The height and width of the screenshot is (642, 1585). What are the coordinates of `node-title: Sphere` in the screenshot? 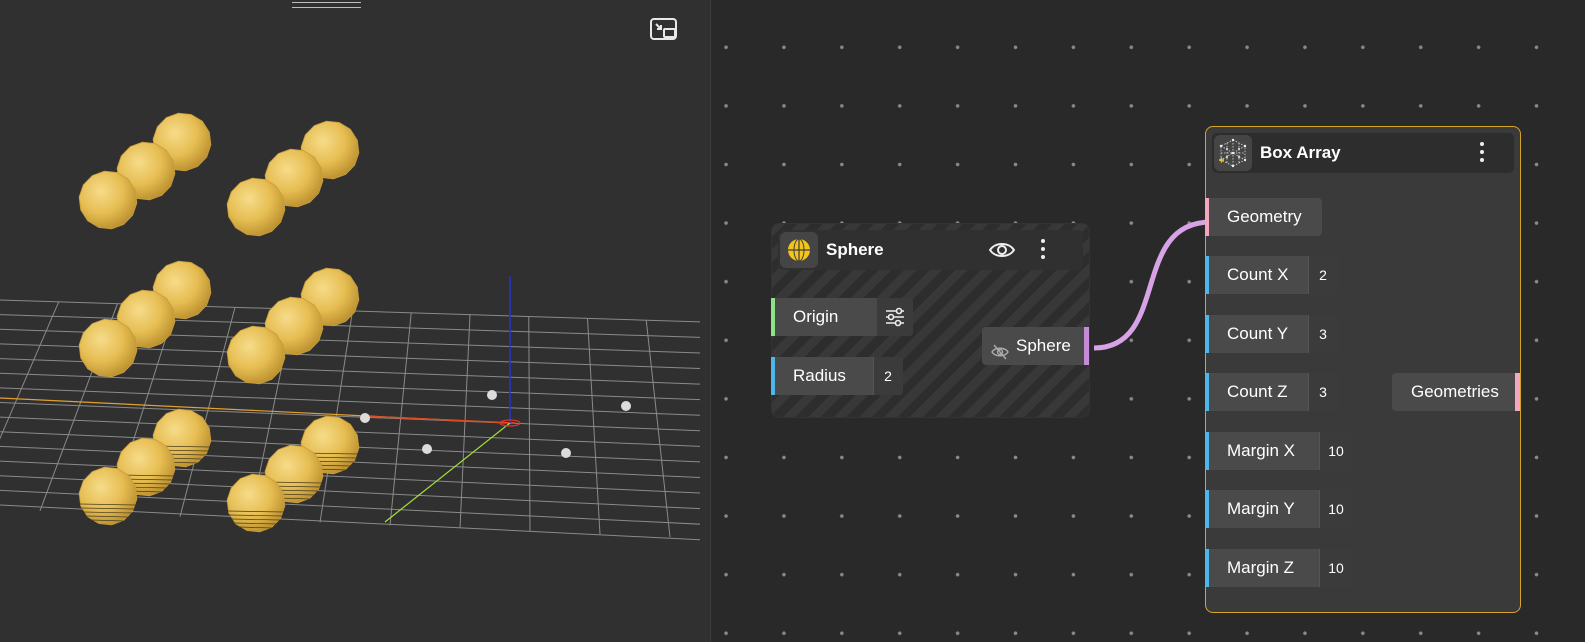 It's located at (855, 249).